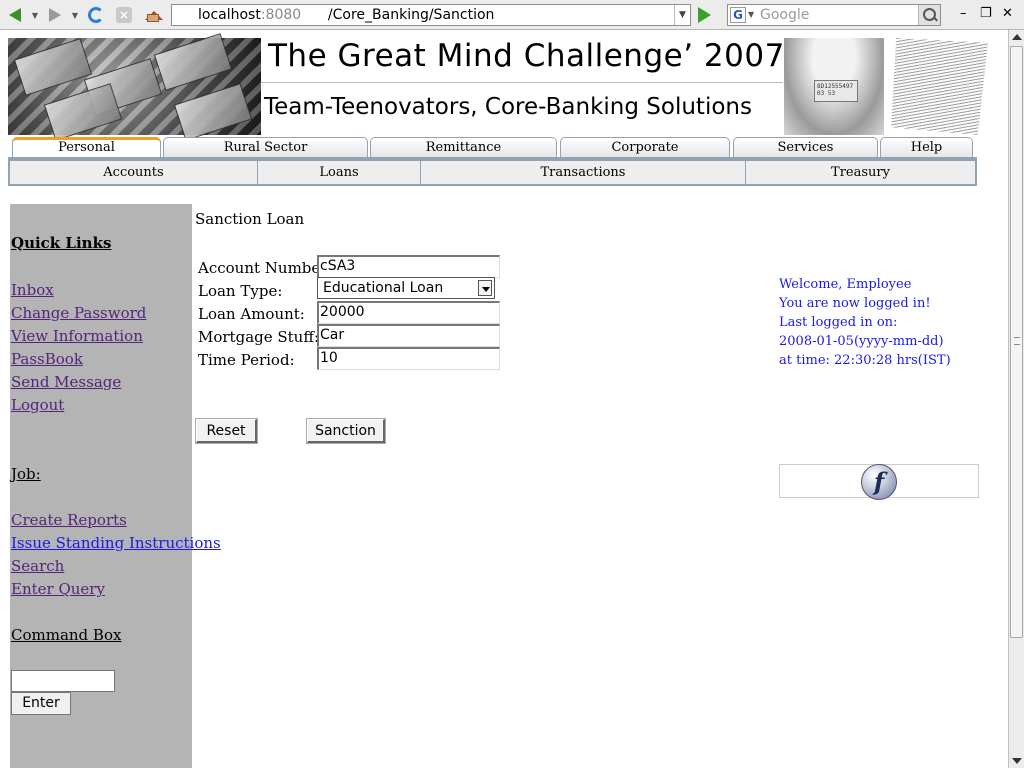  I want to click on search-input: G ▼ Google, so click(834, 15).